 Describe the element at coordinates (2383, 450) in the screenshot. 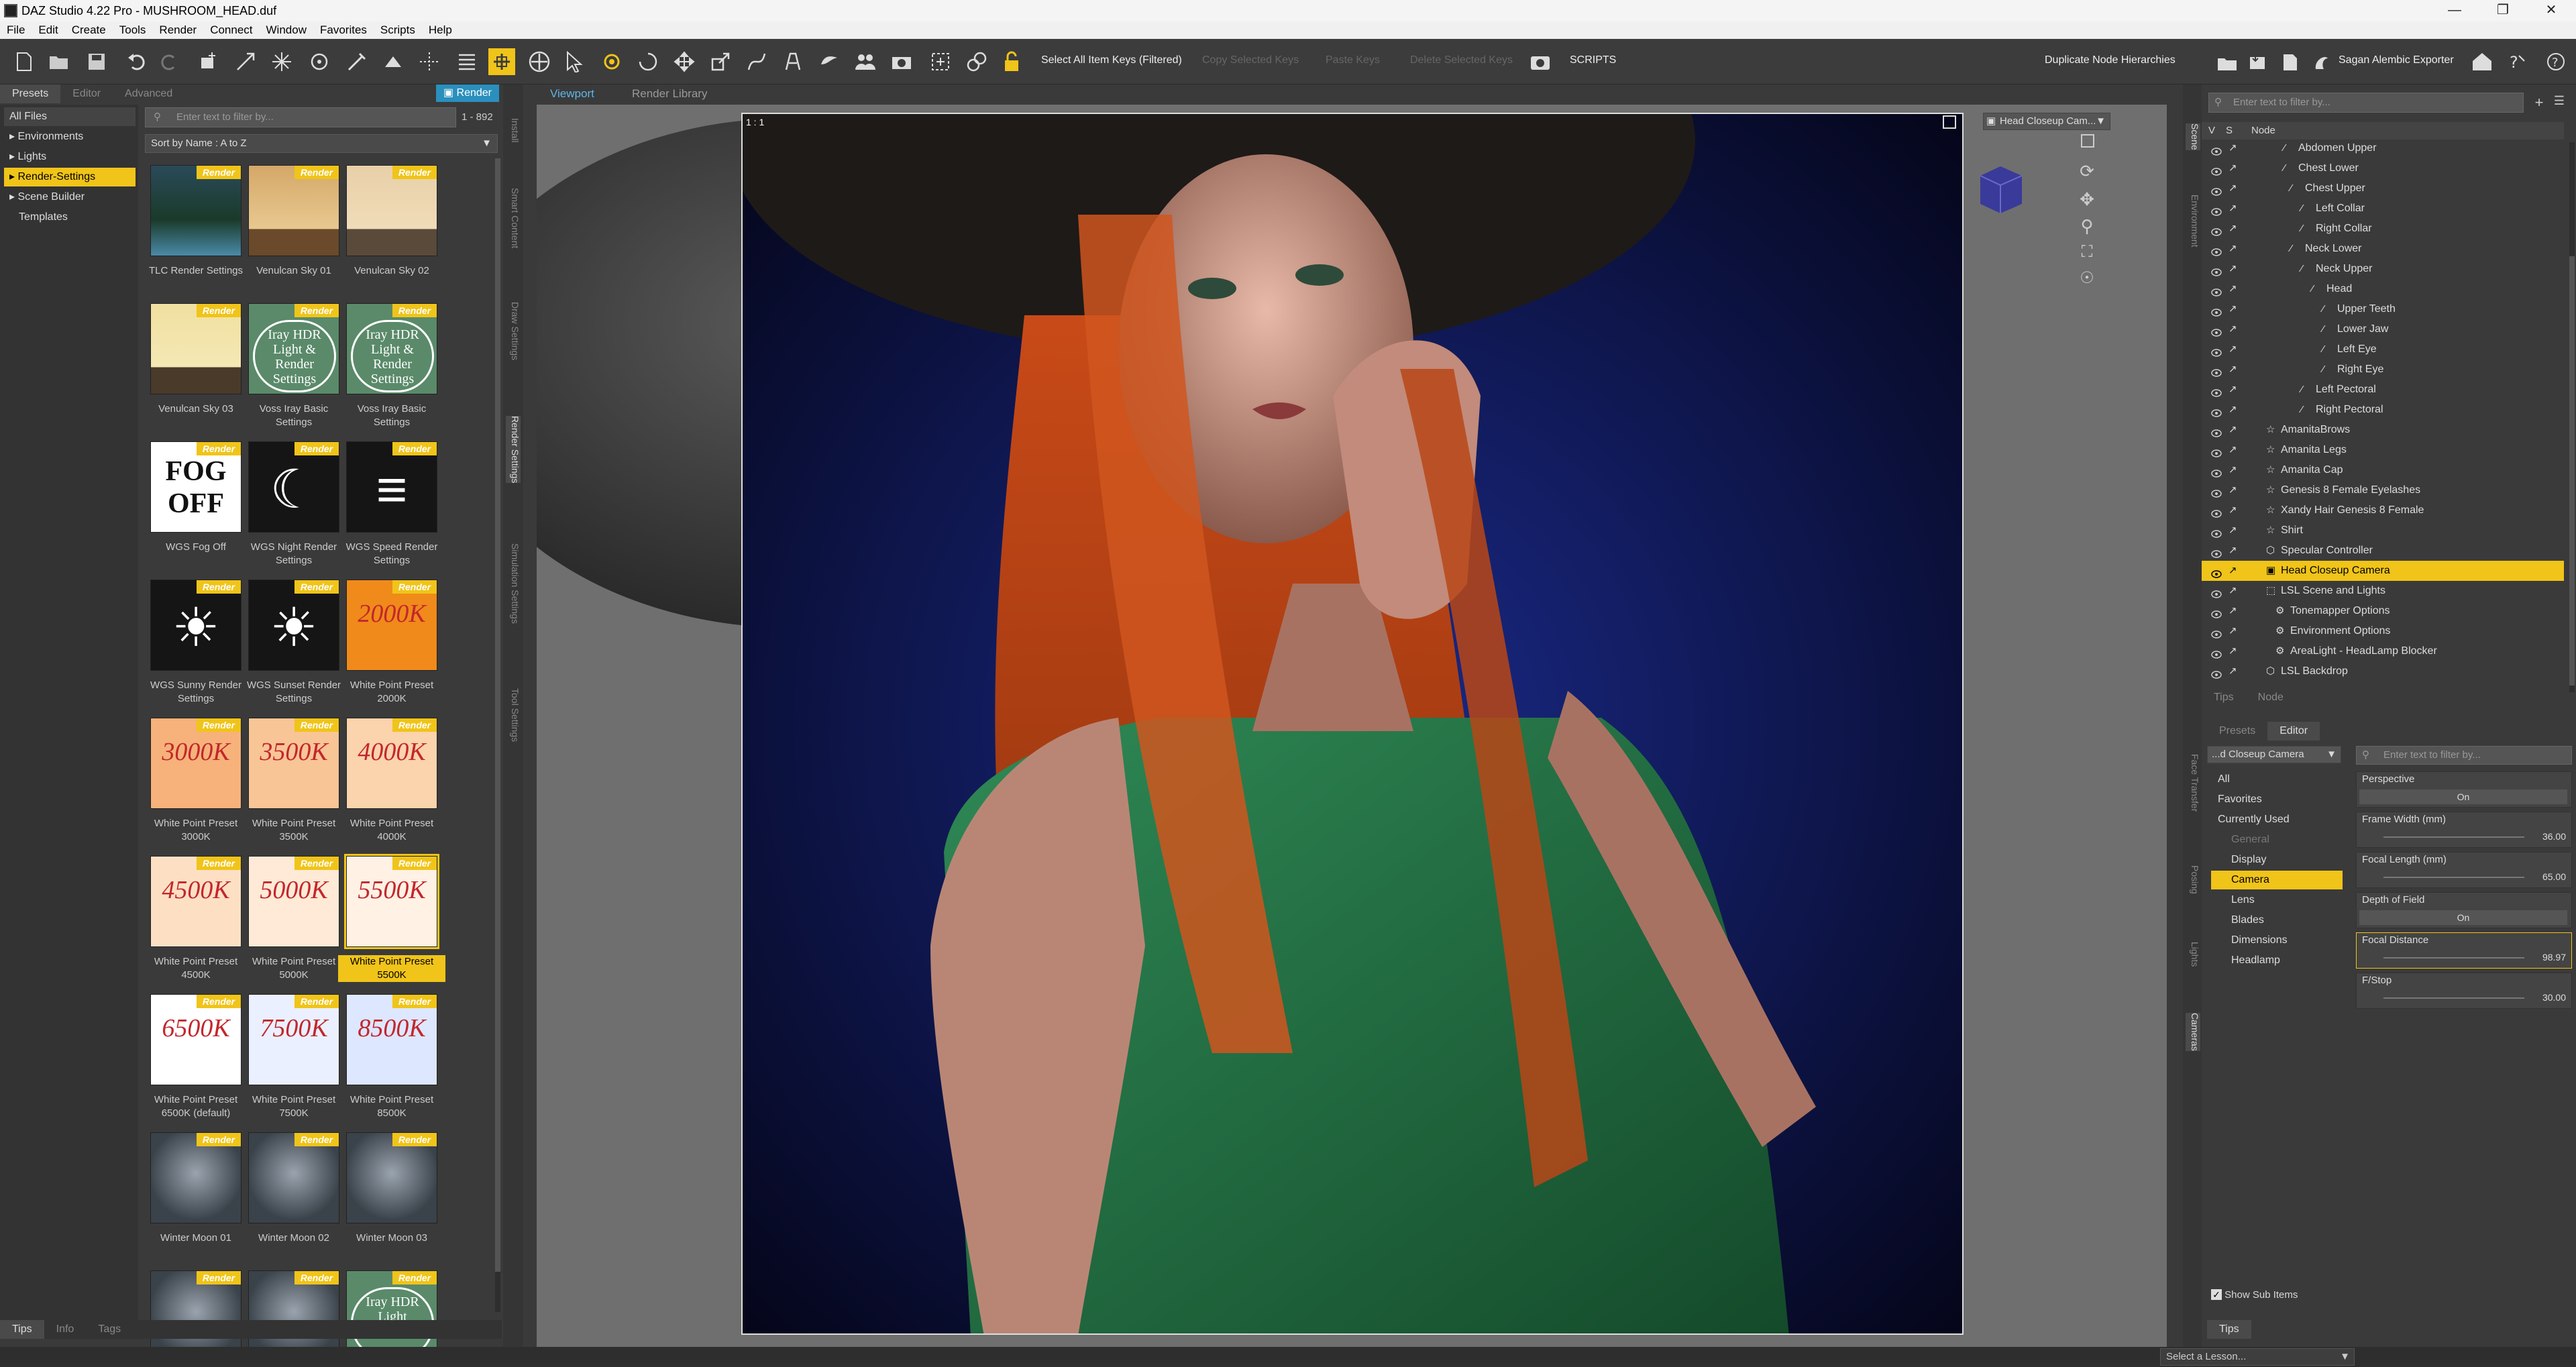

I see `scene-node-row: ↗ ☆ Amanita Legs` at that location.